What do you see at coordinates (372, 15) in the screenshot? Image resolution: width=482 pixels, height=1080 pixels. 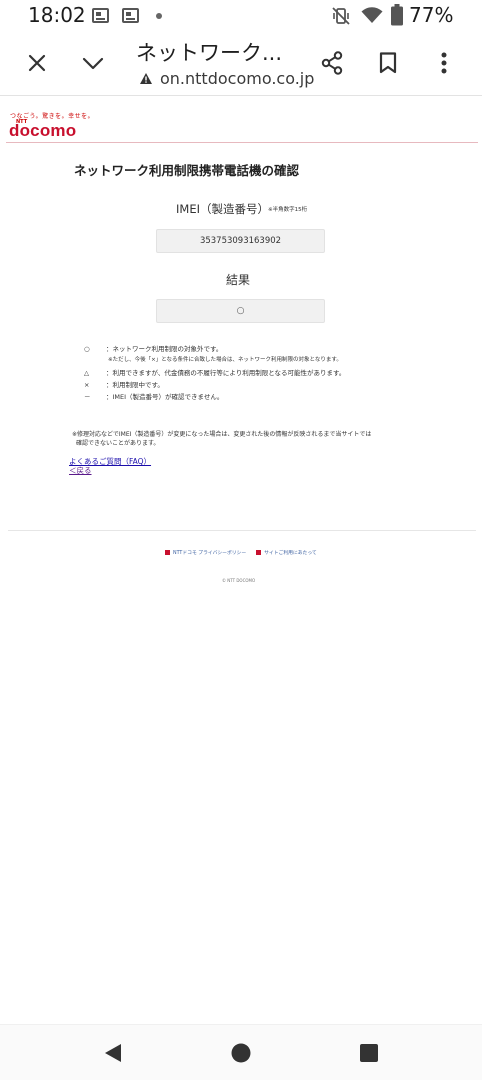 I see `wifi-icon` at bounding box center [372, 15].